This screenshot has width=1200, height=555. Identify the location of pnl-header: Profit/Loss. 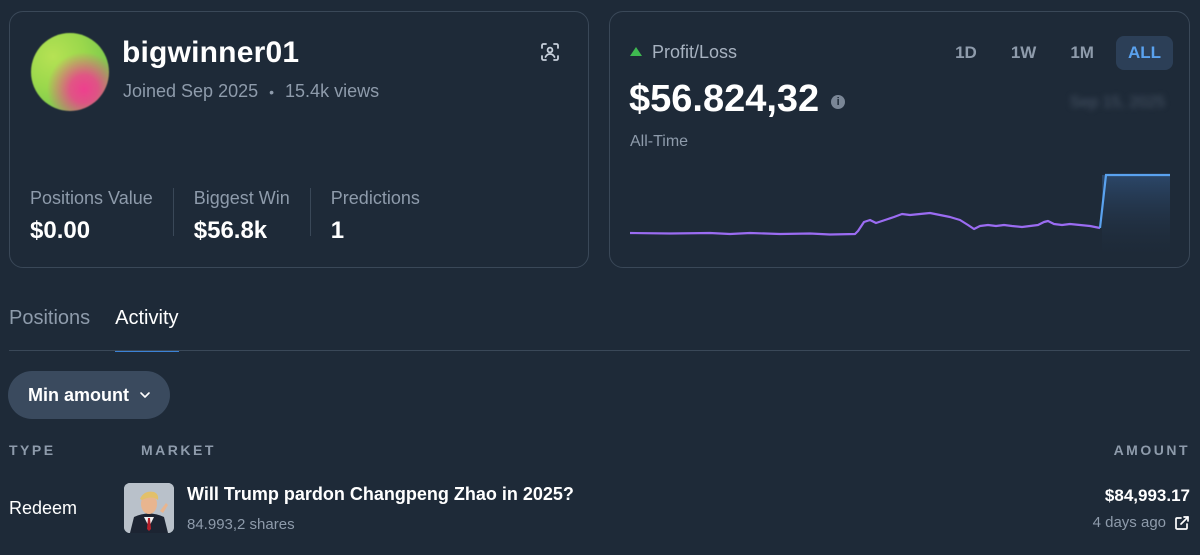
(683, 52).